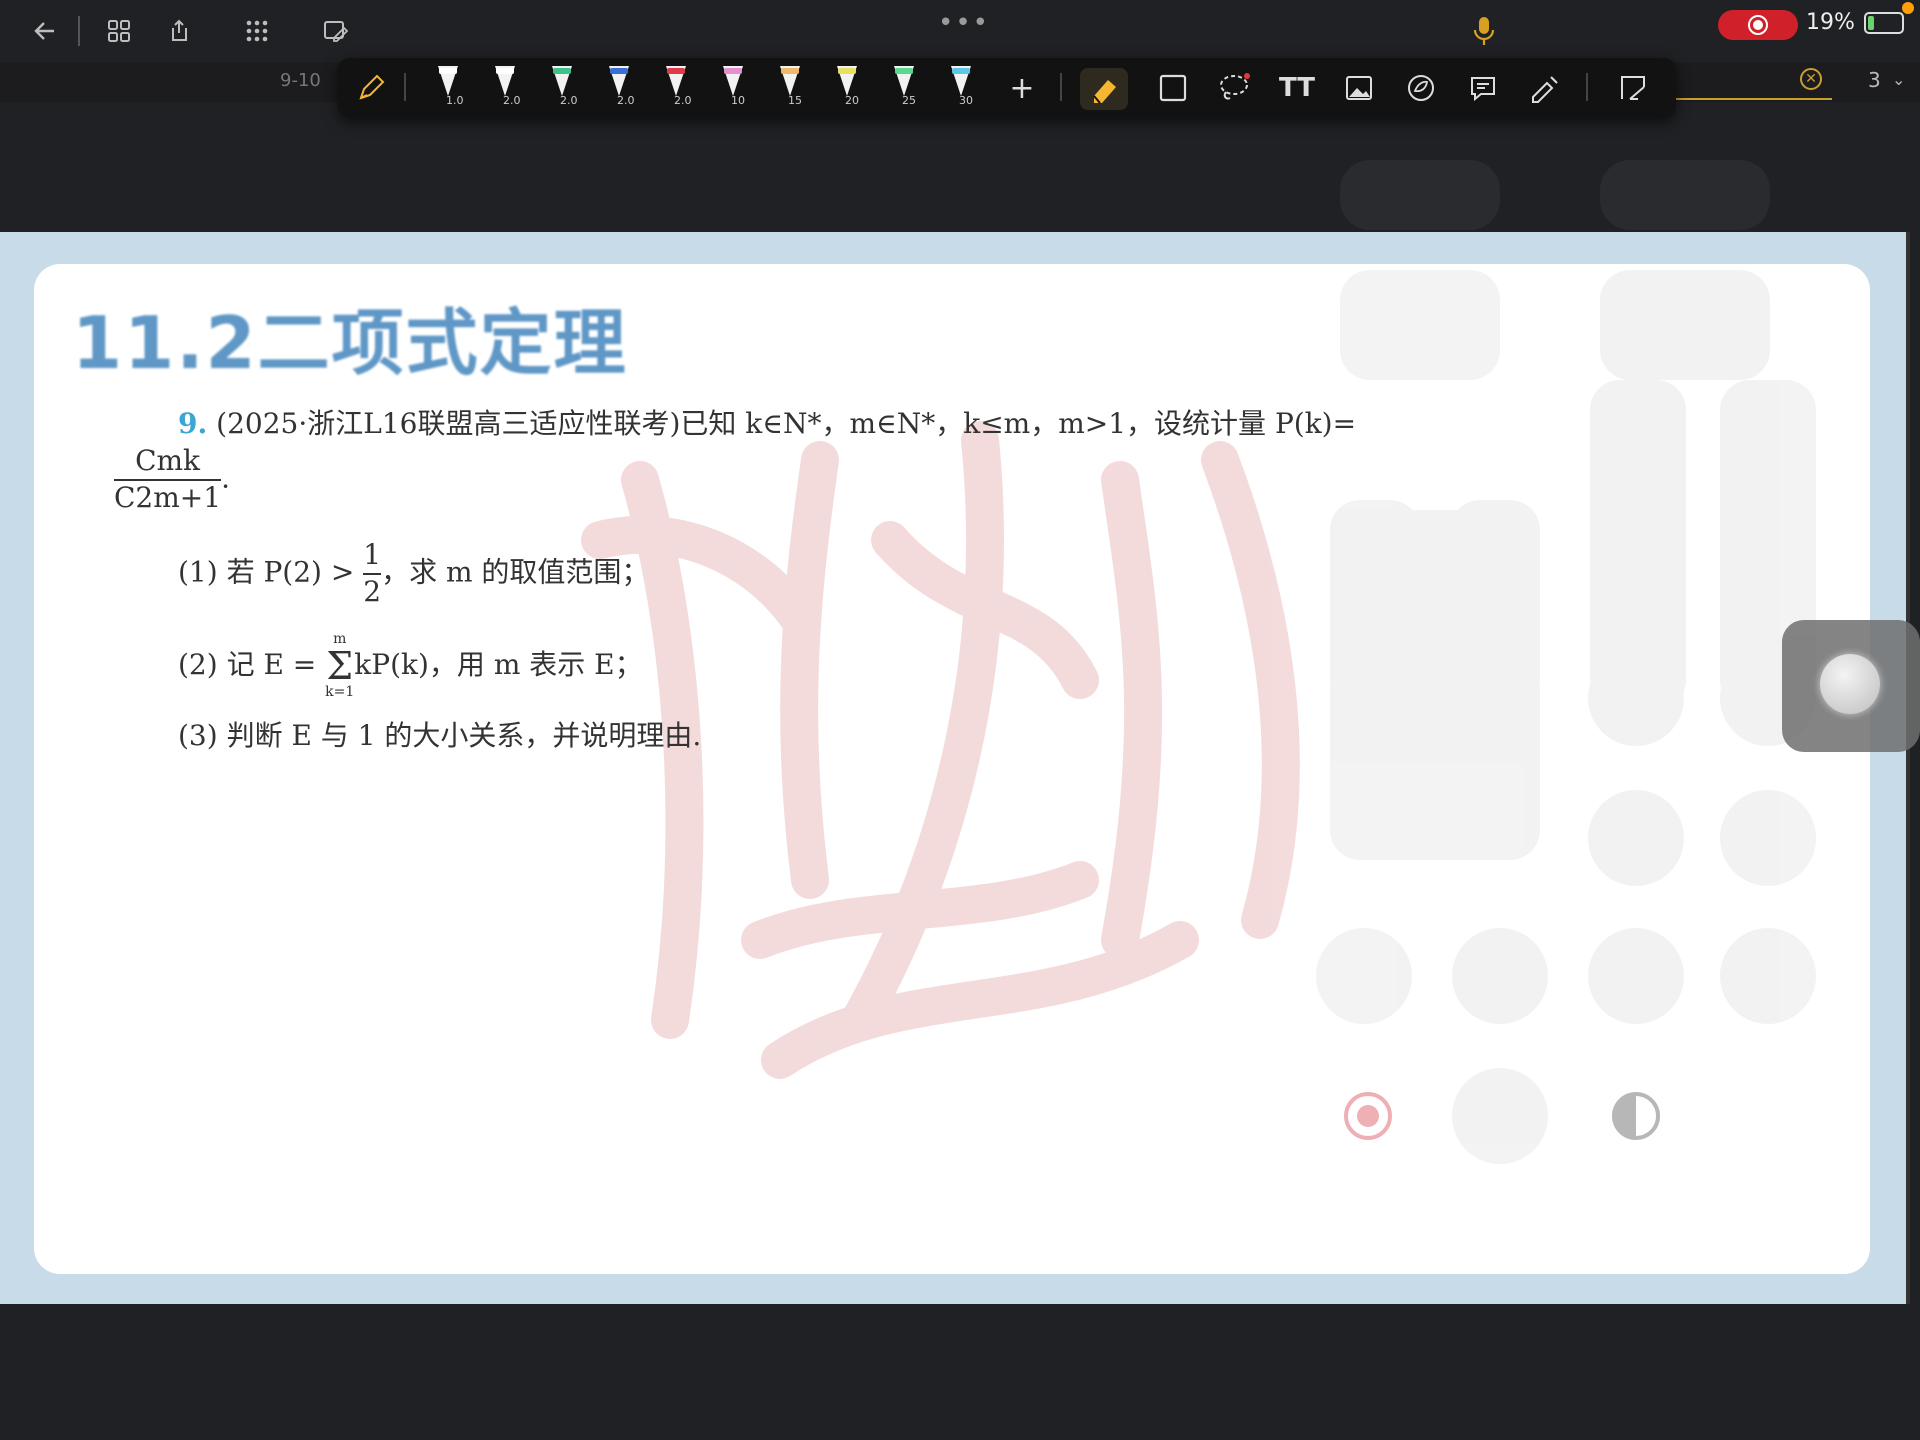 The width and height of the screenshot is (1920, 1440). I want to click on chevron-down-icon: ⌄, so click(1898, 79).